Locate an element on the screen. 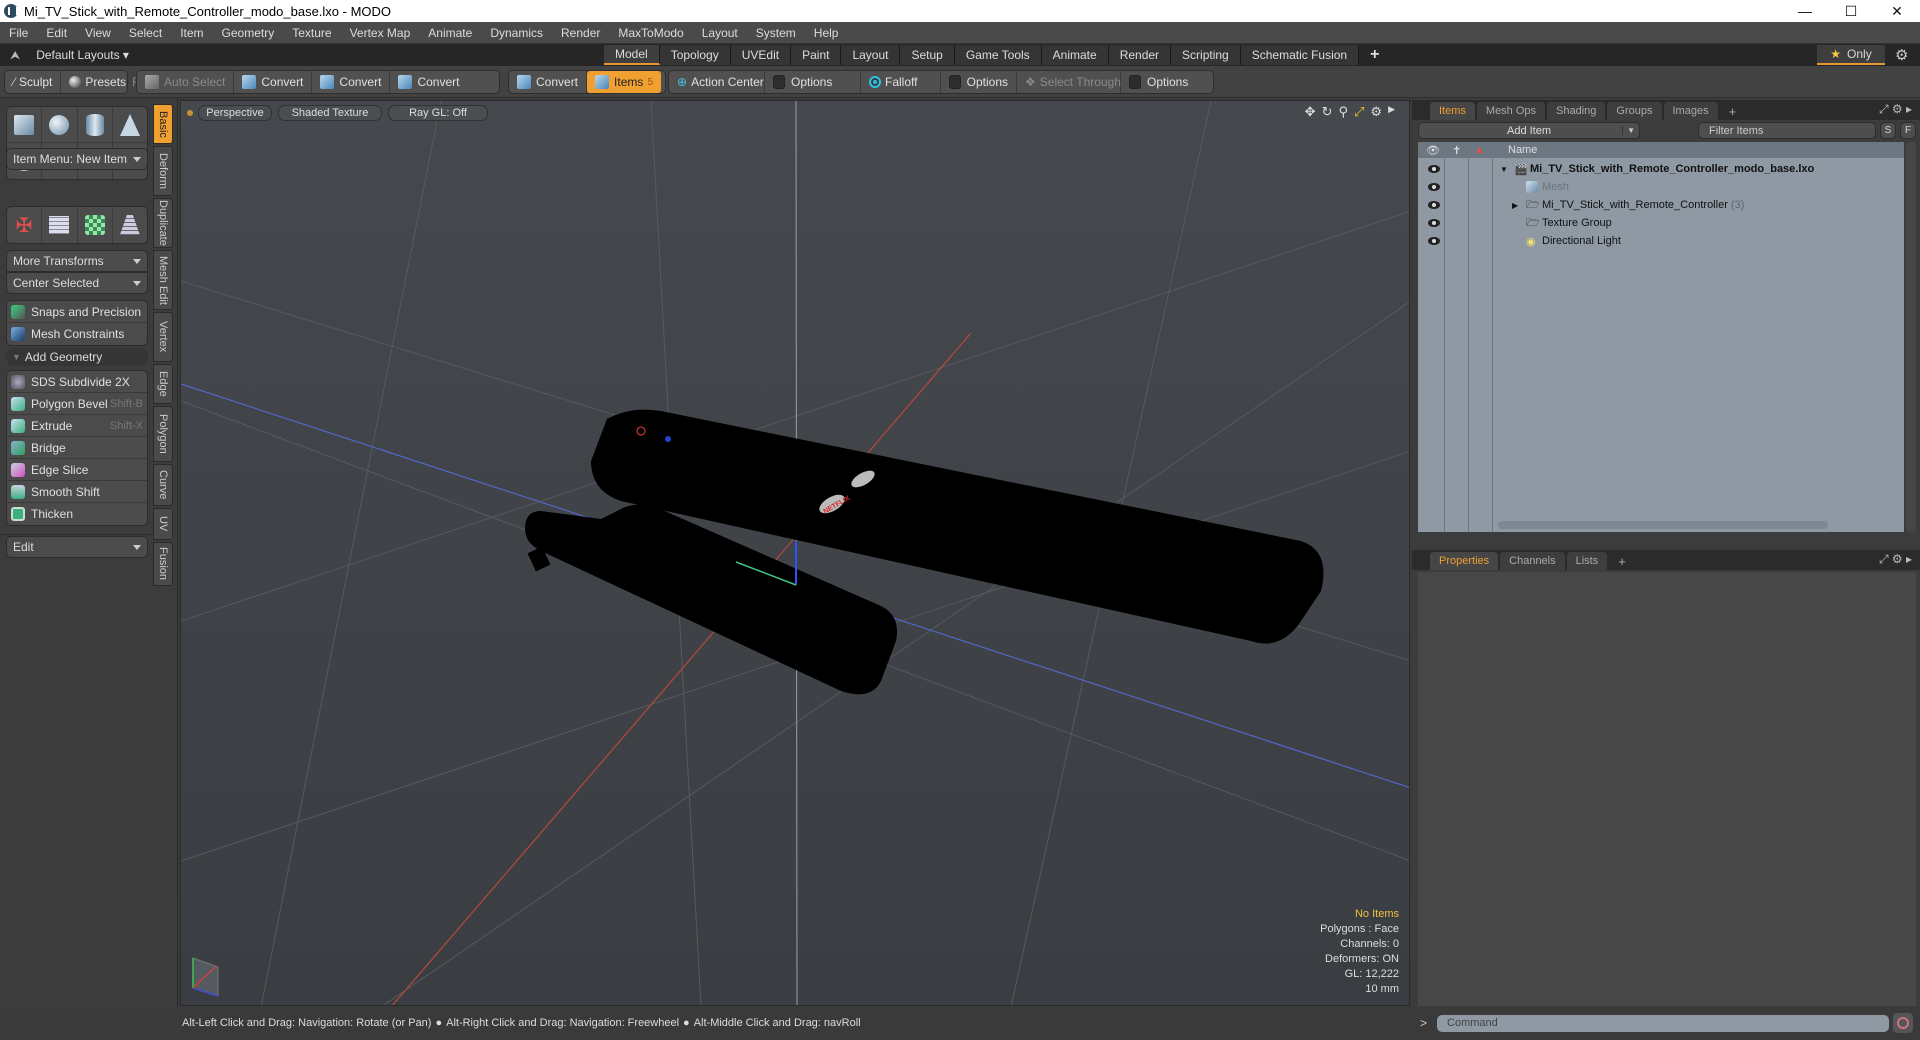  s-button: S is located at coordinates (1888, 130).